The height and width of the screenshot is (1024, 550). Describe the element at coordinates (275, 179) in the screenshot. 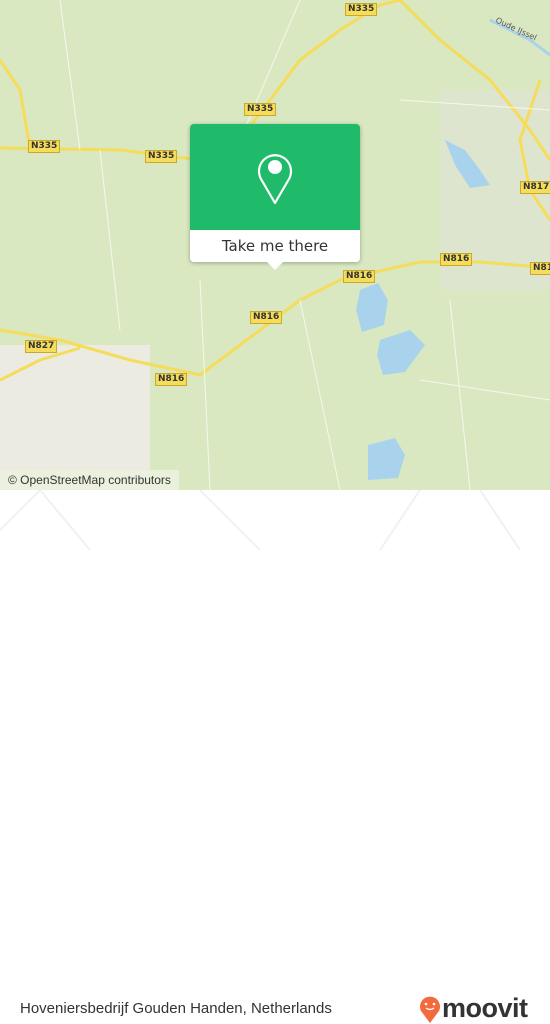

I see `location-pin-icon` at that location.